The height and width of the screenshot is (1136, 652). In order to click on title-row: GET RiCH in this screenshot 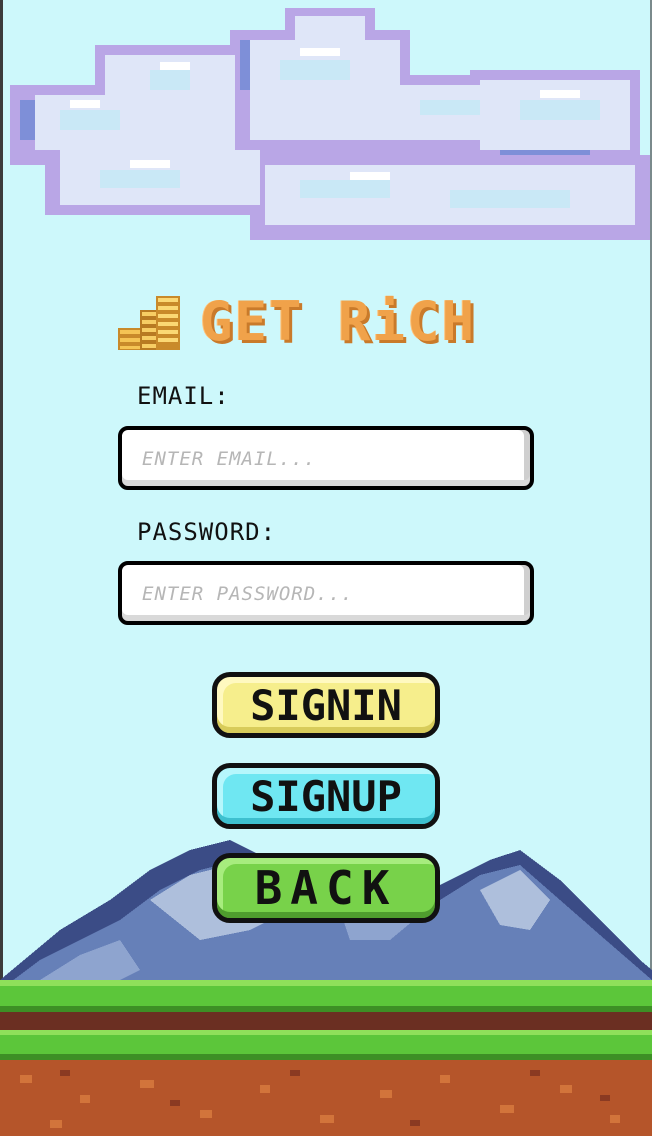, I will do `click(296, 322)`.